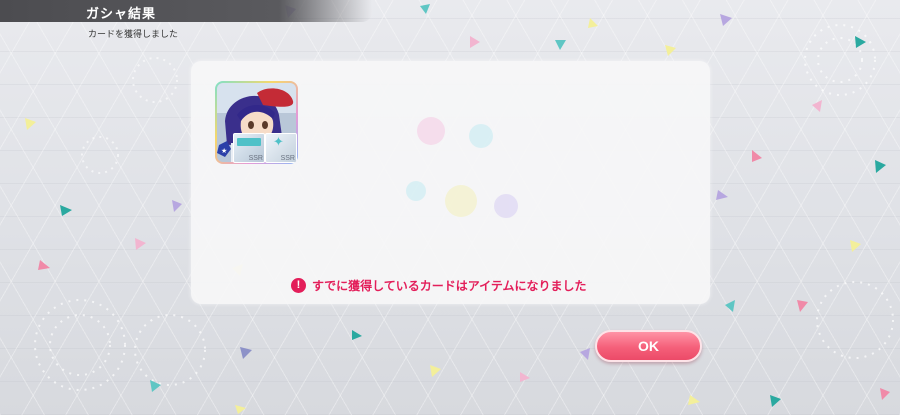 This screenshot has width=900, height=415. Describe the element at coordinates (186, 11) in the screenshot. I see `title-bar: ガシャ結果` at that location.